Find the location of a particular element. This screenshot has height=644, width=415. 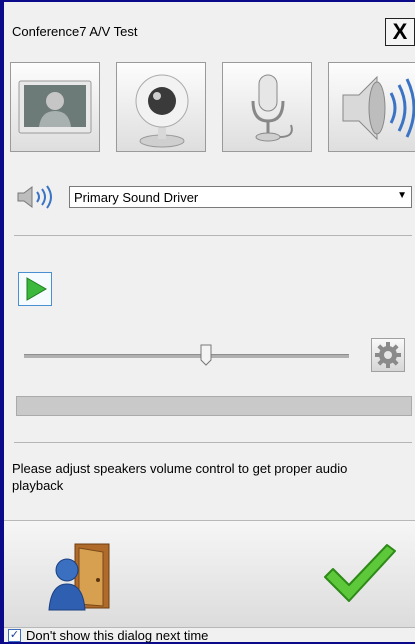

play-button is located at coordinates (35, 289).